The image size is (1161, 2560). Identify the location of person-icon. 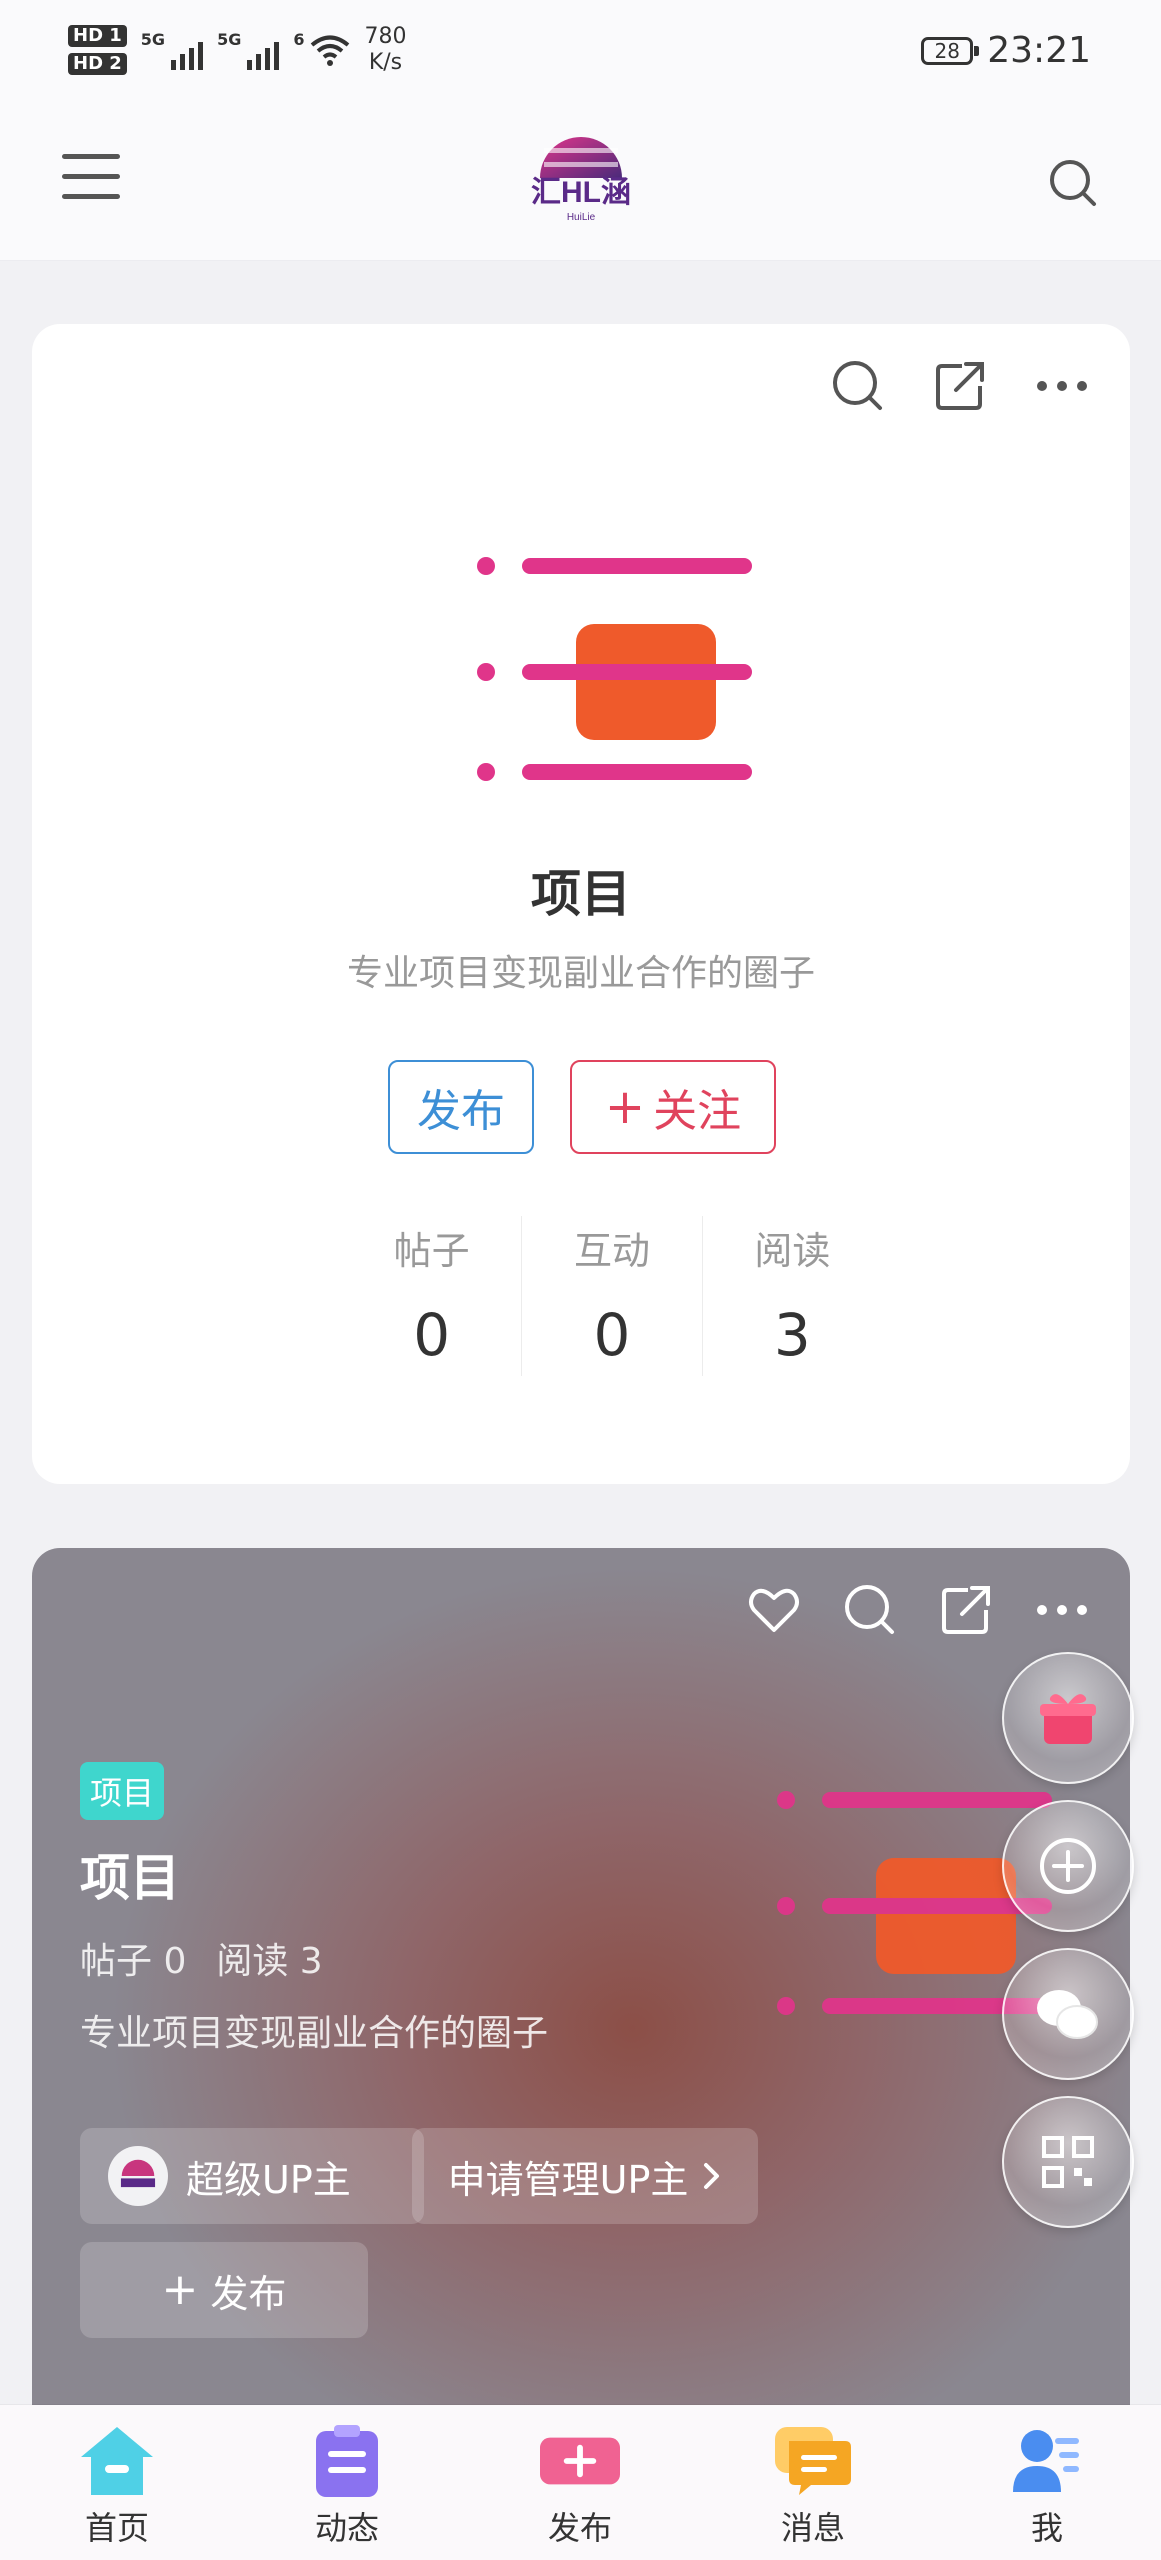
(1047, 2461).